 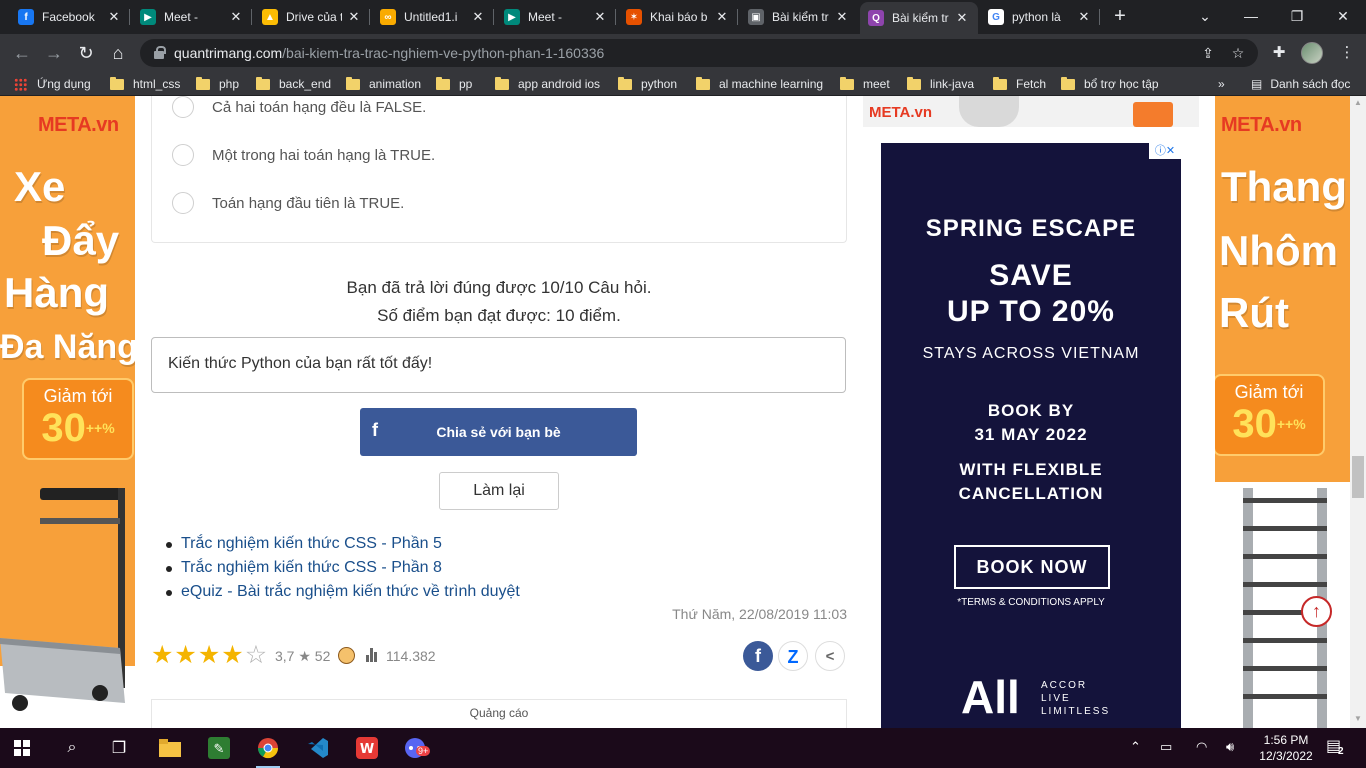 I want to click on browser-tab: ▲ Drive của t ✕, so click(x=312, y=17).